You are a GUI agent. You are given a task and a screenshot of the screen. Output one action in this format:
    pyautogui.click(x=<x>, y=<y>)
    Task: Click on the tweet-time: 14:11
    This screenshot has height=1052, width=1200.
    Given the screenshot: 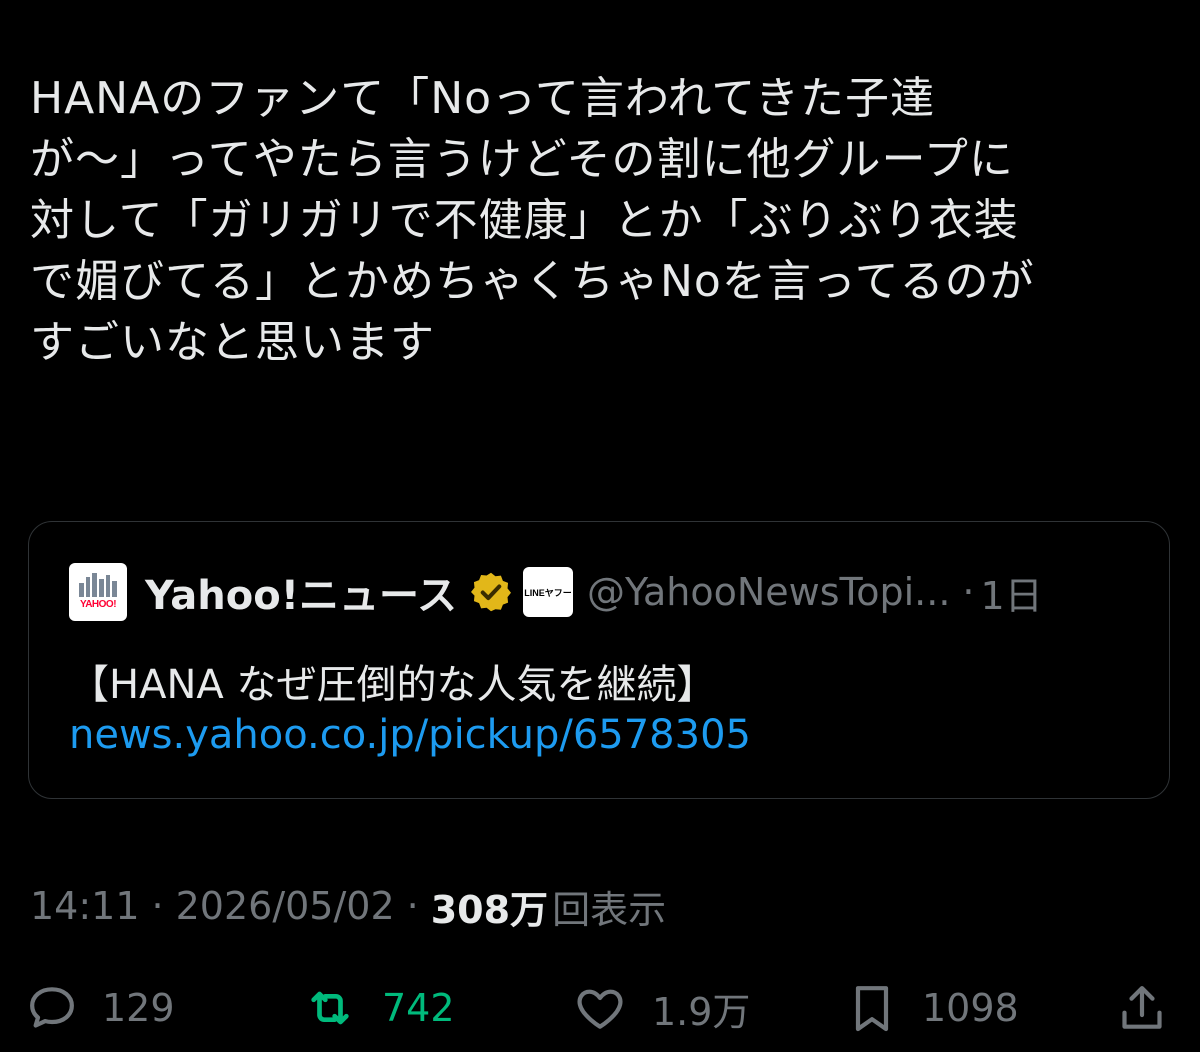 What is the action you would take?
    pyautogui.click(x=85, y=906)
    